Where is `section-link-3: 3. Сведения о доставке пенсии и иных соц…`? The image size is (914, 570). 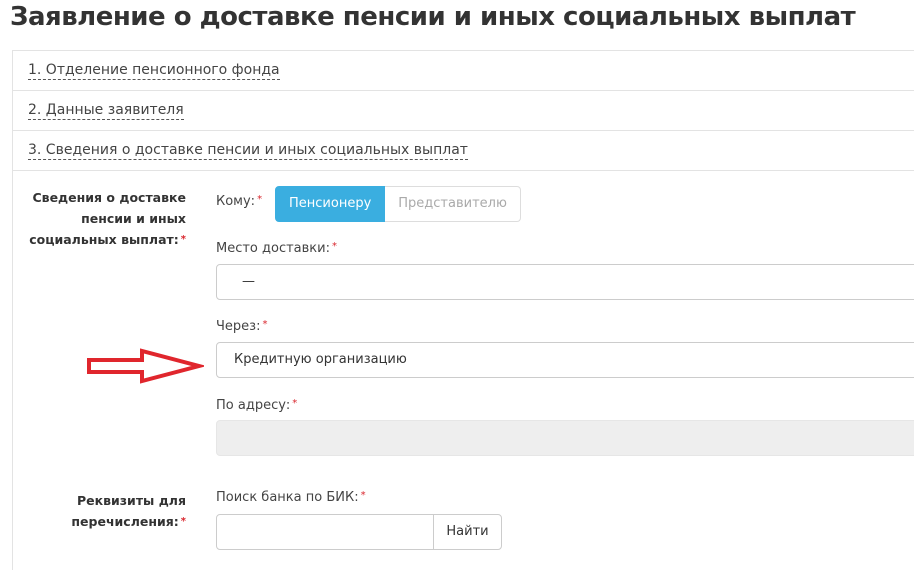 section-link-3: 3. Сведения о доставке пенсии и иных соц… is located at coordinates (248, 150).